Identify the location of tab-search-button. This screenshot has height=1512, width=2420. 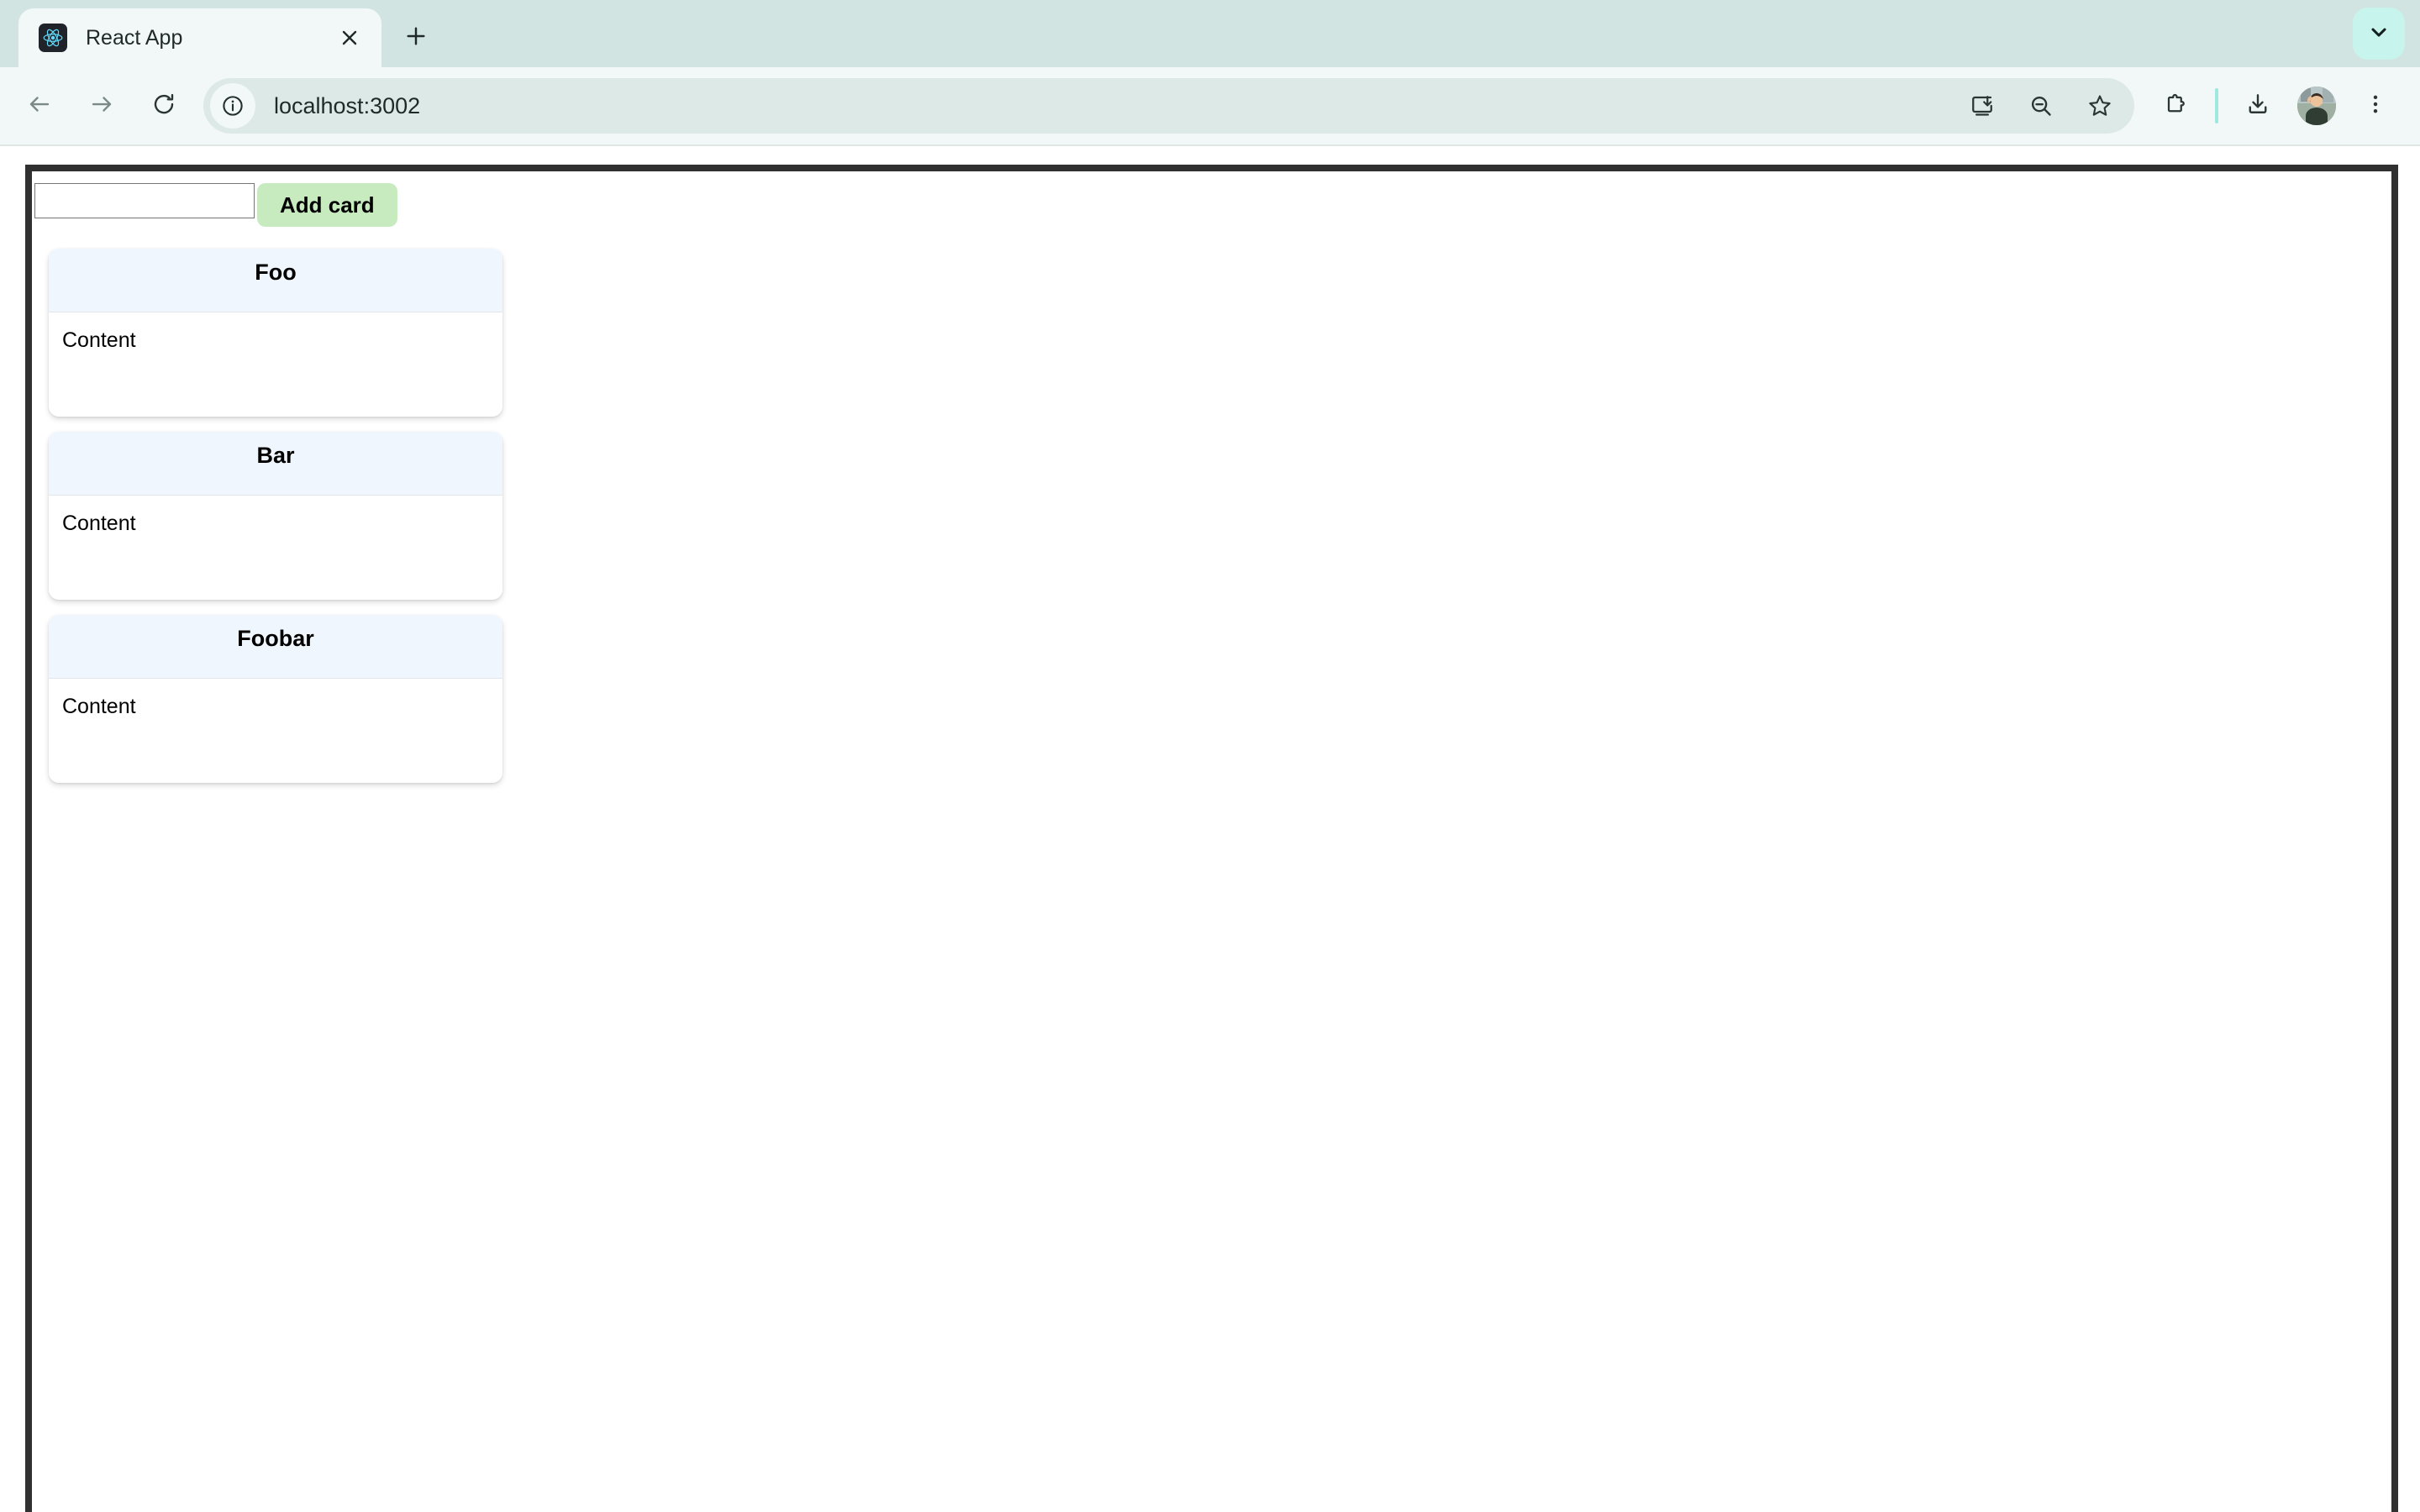
(2379, 34).